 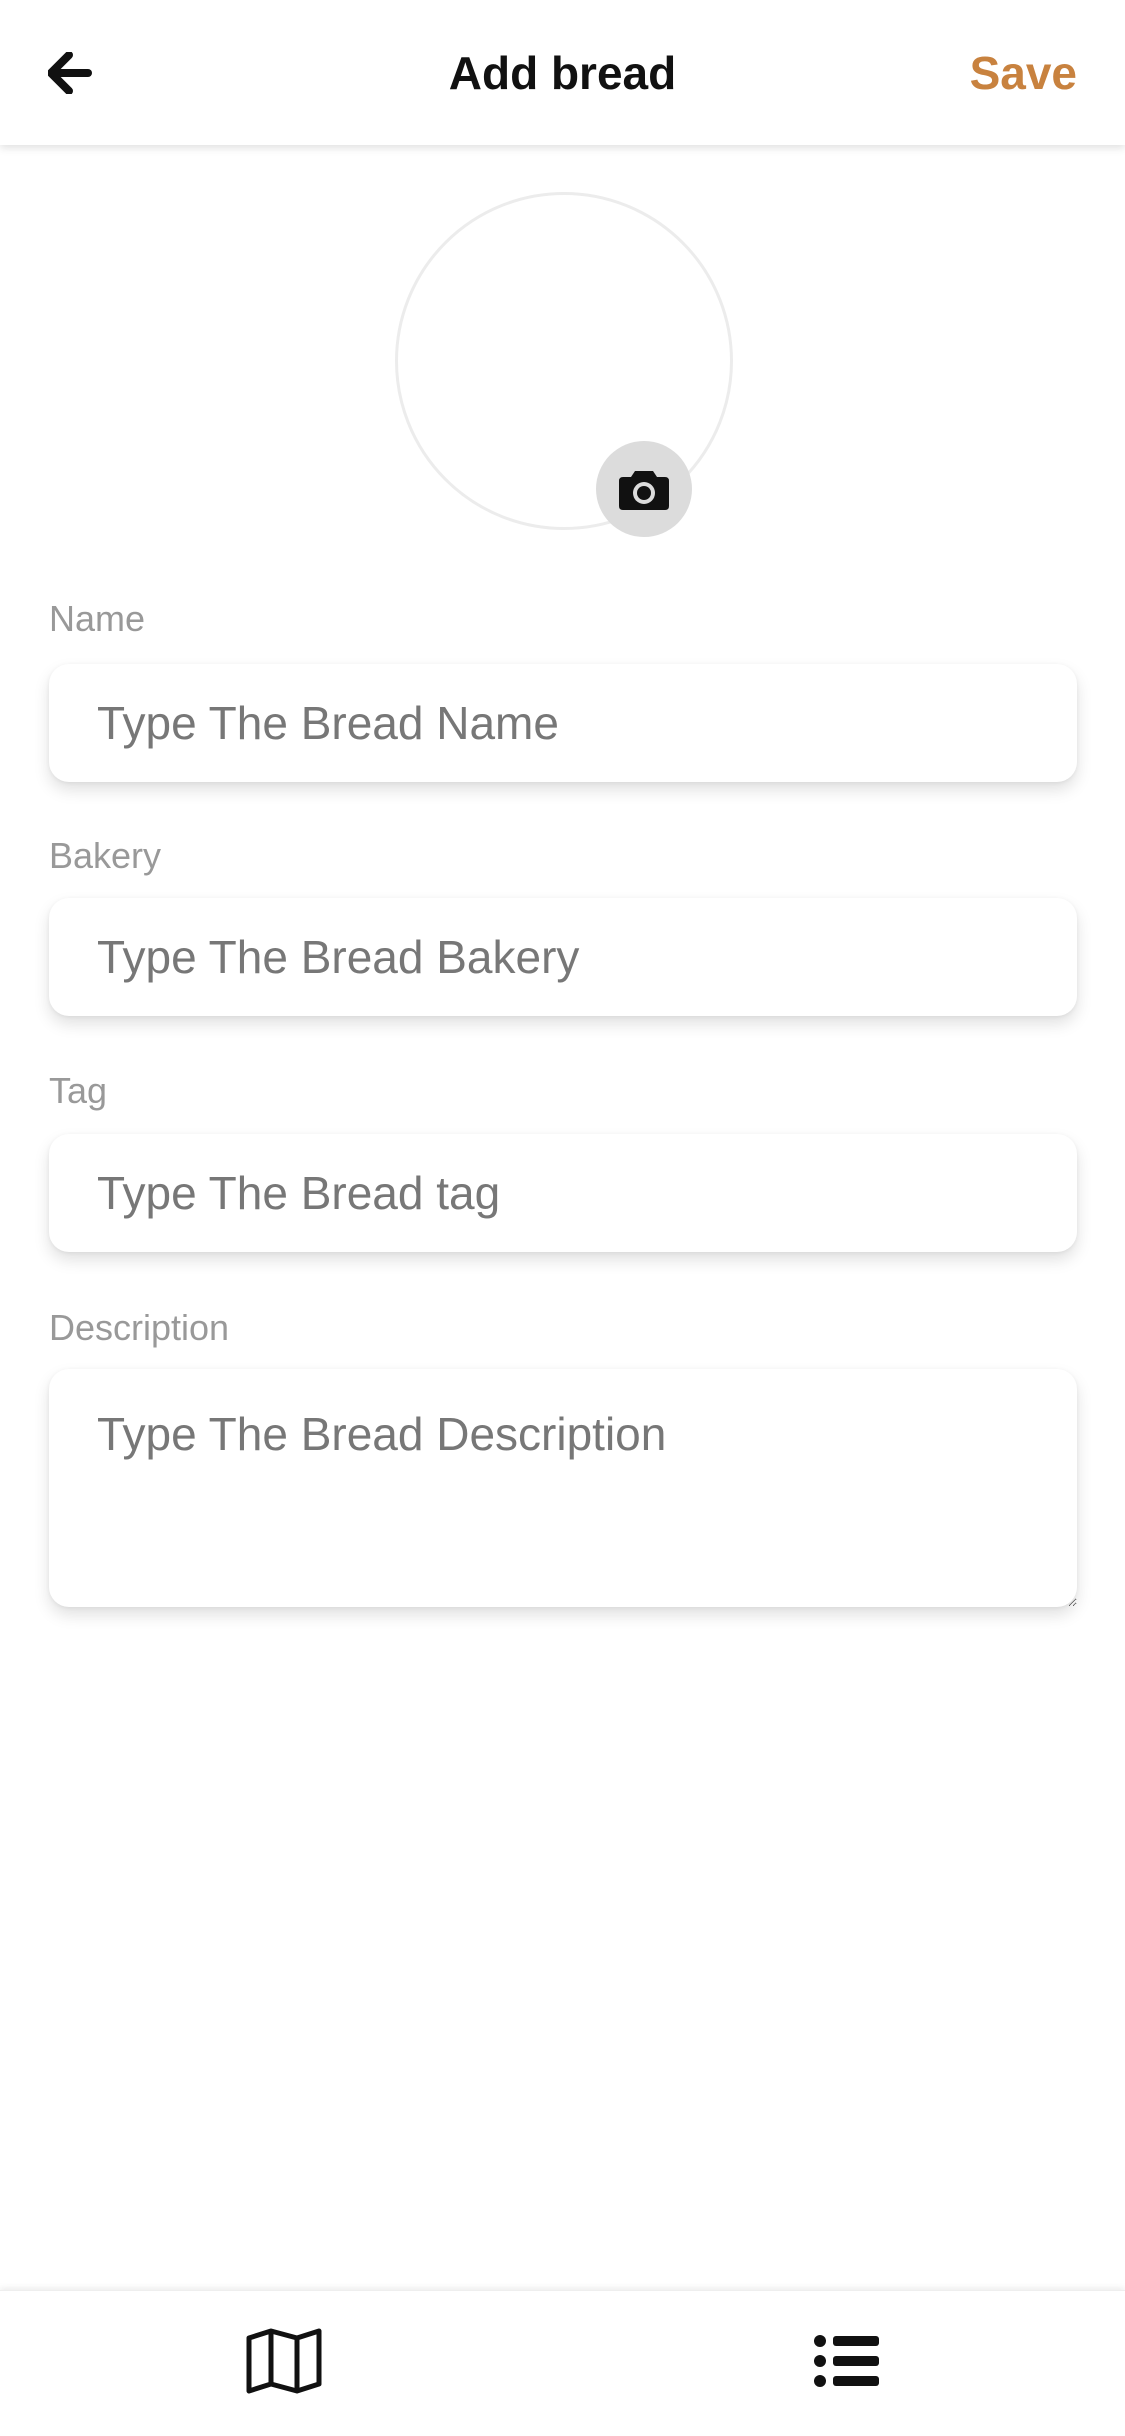 I want to click on bakery-label: Bakery, so click(x=105, y=855).